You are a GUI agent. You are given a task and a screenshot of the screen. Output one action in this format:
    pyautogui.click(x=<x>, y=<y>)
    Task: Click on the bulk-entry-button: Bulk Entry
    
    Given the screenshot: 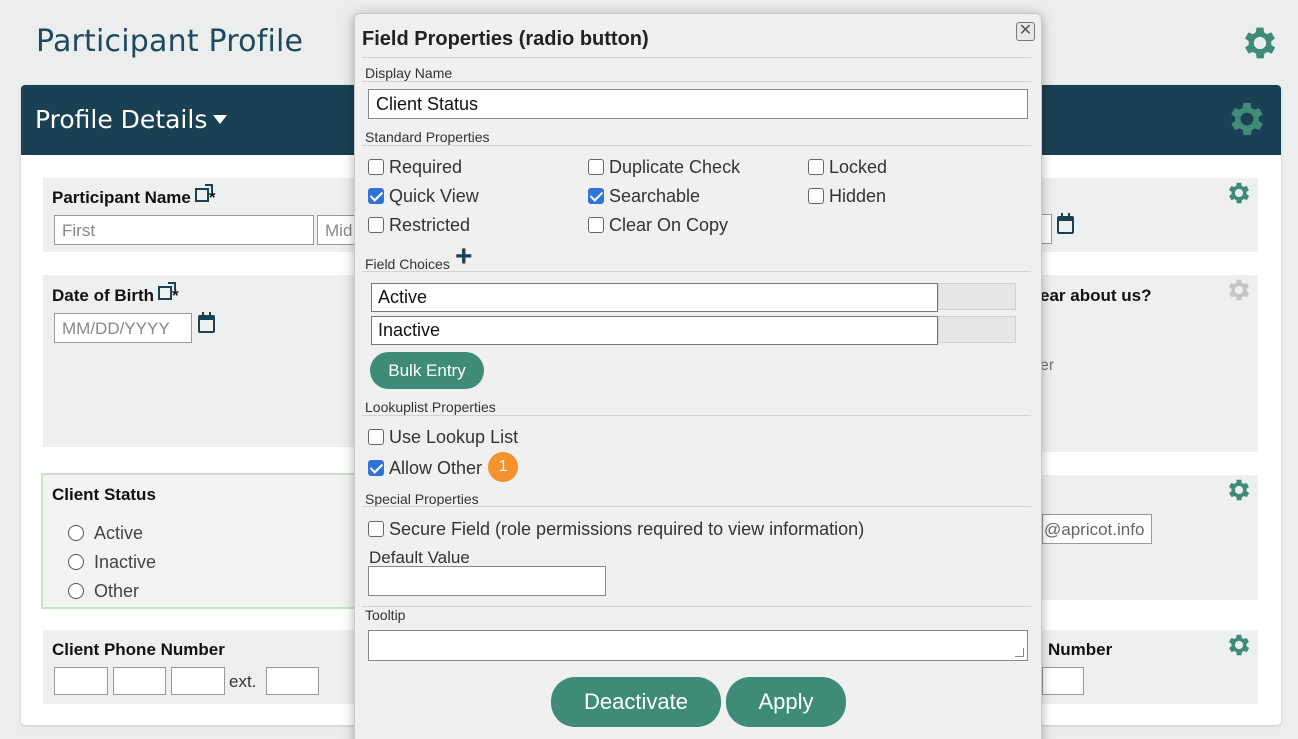 What is the action you would take?
    pyautogui.click(x=427, y=370)
    